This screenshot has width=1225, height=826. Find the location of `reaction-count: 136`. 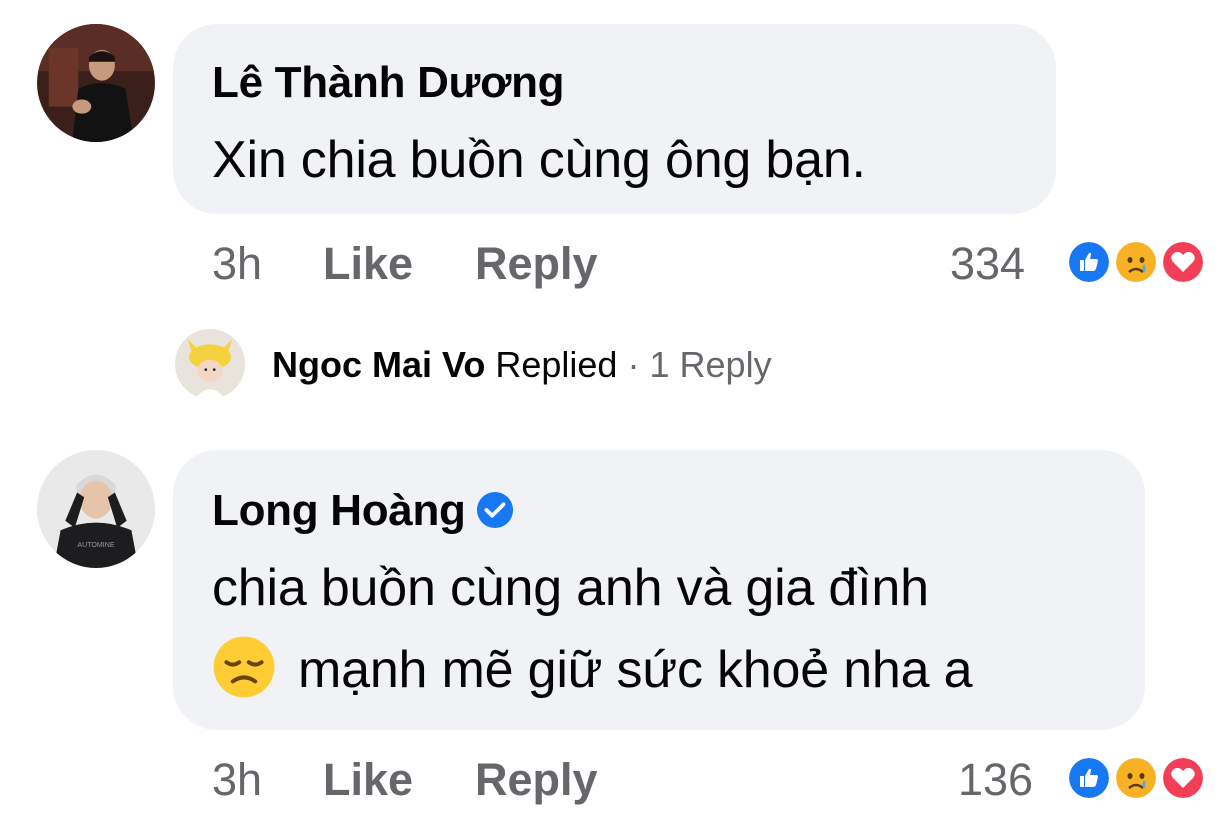

reaction-count: 136 is located at coordinates (995, 780).